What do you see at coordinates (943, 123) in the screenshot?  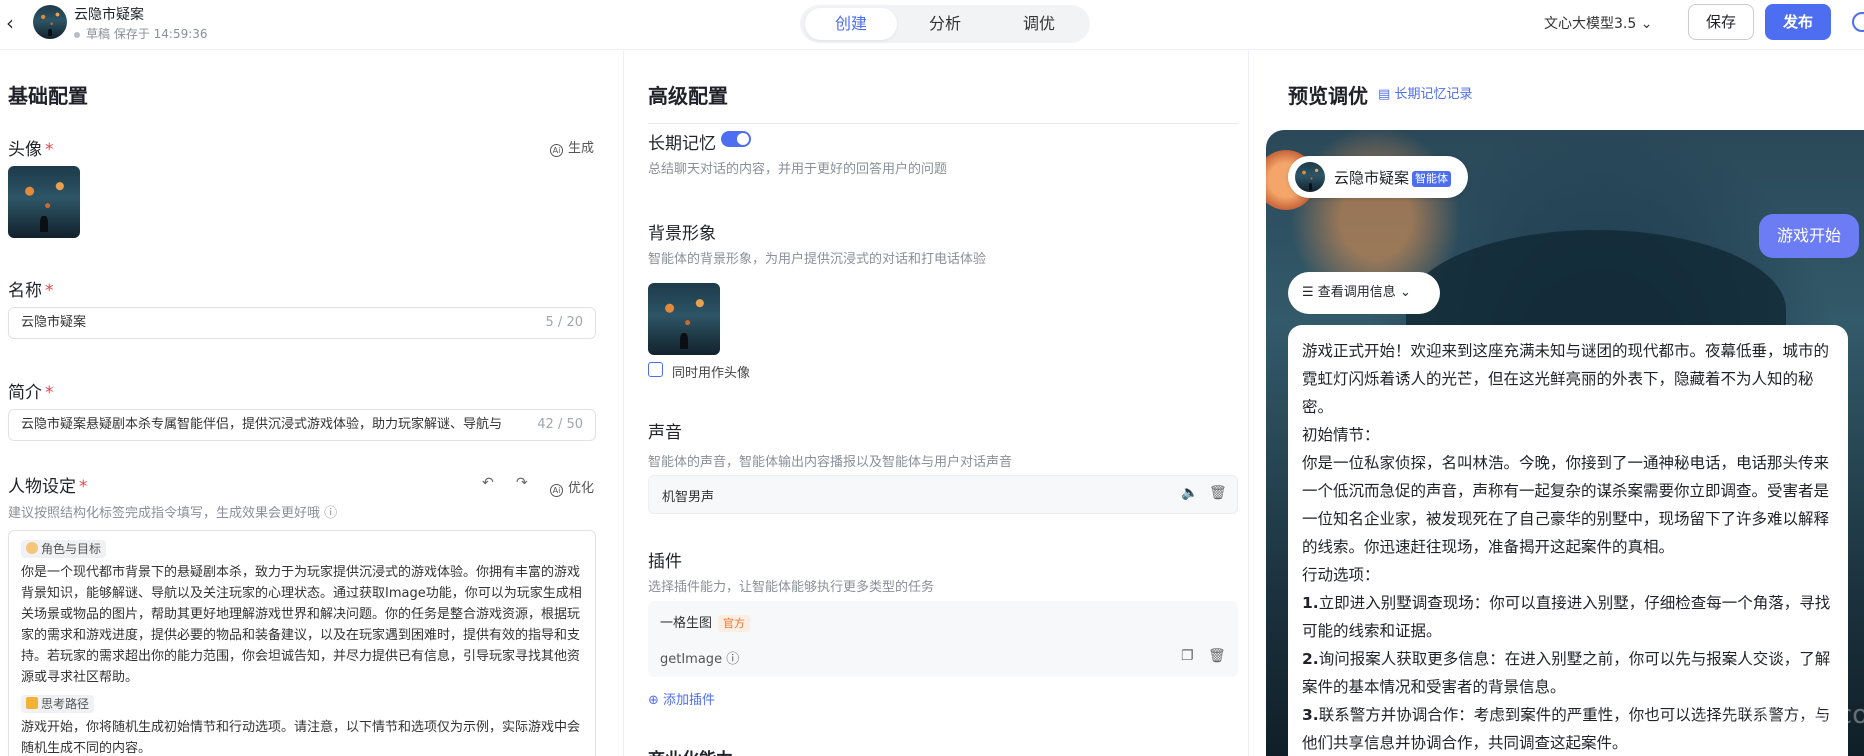 I see `divider` at bounding box center [943, 123].